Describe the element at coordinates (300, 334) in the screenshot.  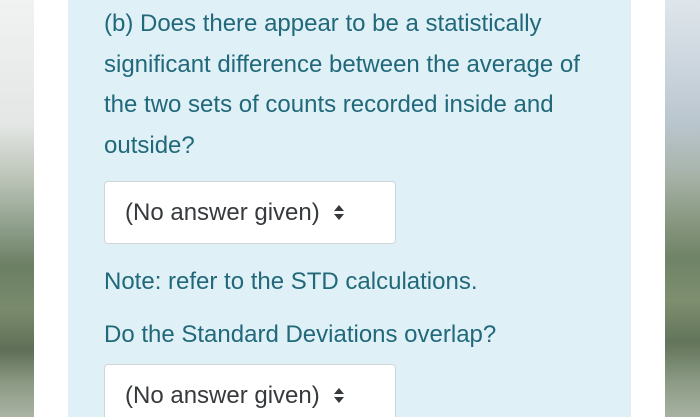
I see `std-overlap-question-text: Do the Standard Deviations overlap?` at that location.